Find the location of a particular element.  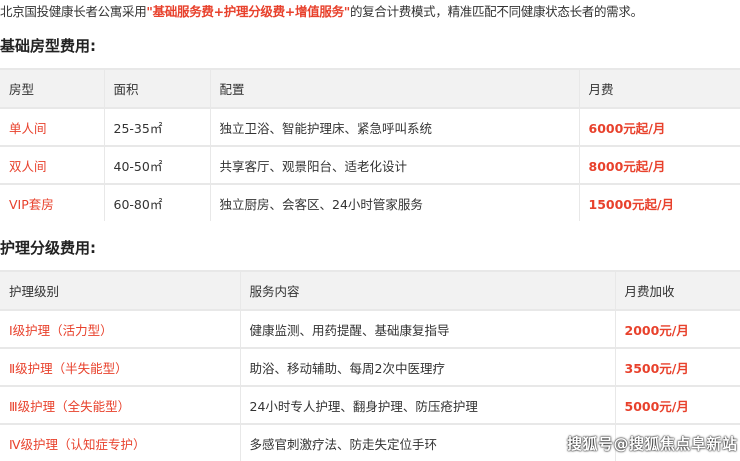

intro-highlight: "基础服务费+护理分级费+增值服务" is located at coordinates (248, 11).